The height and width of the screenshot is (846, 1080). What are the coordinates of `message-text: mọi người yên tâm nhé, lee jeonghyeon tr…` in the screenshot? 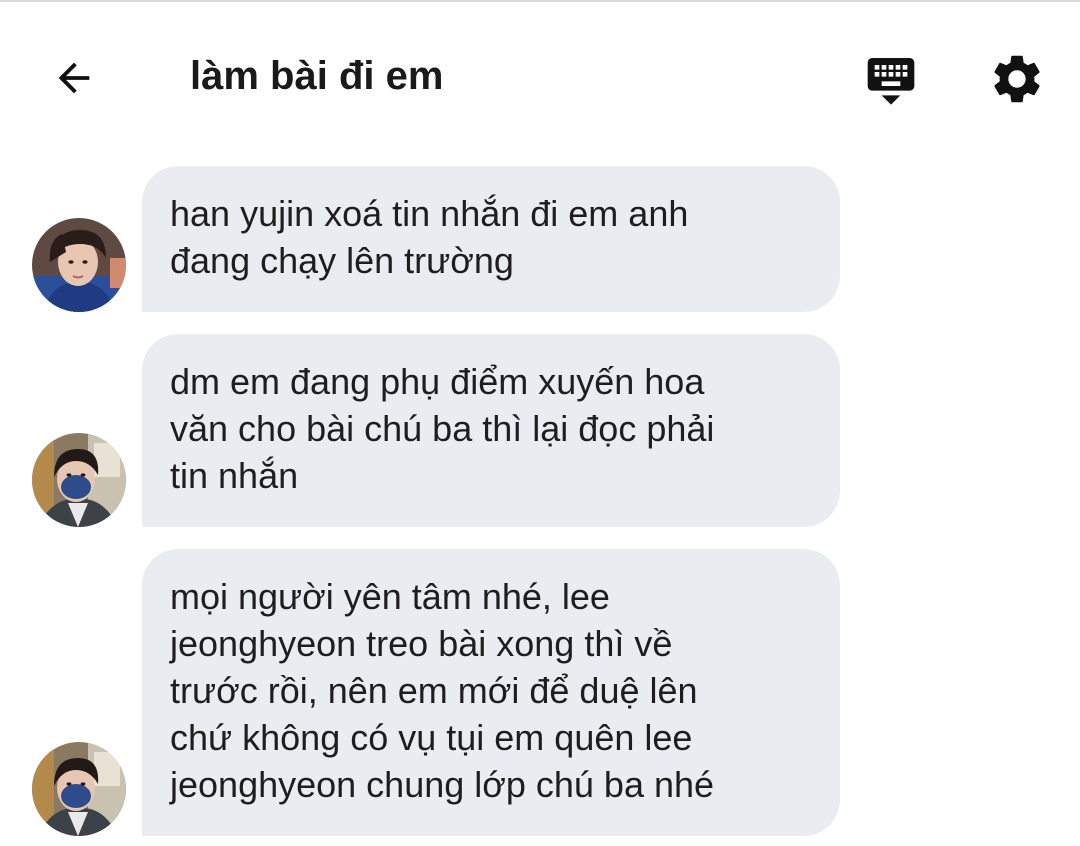 It's located at (442, 690).